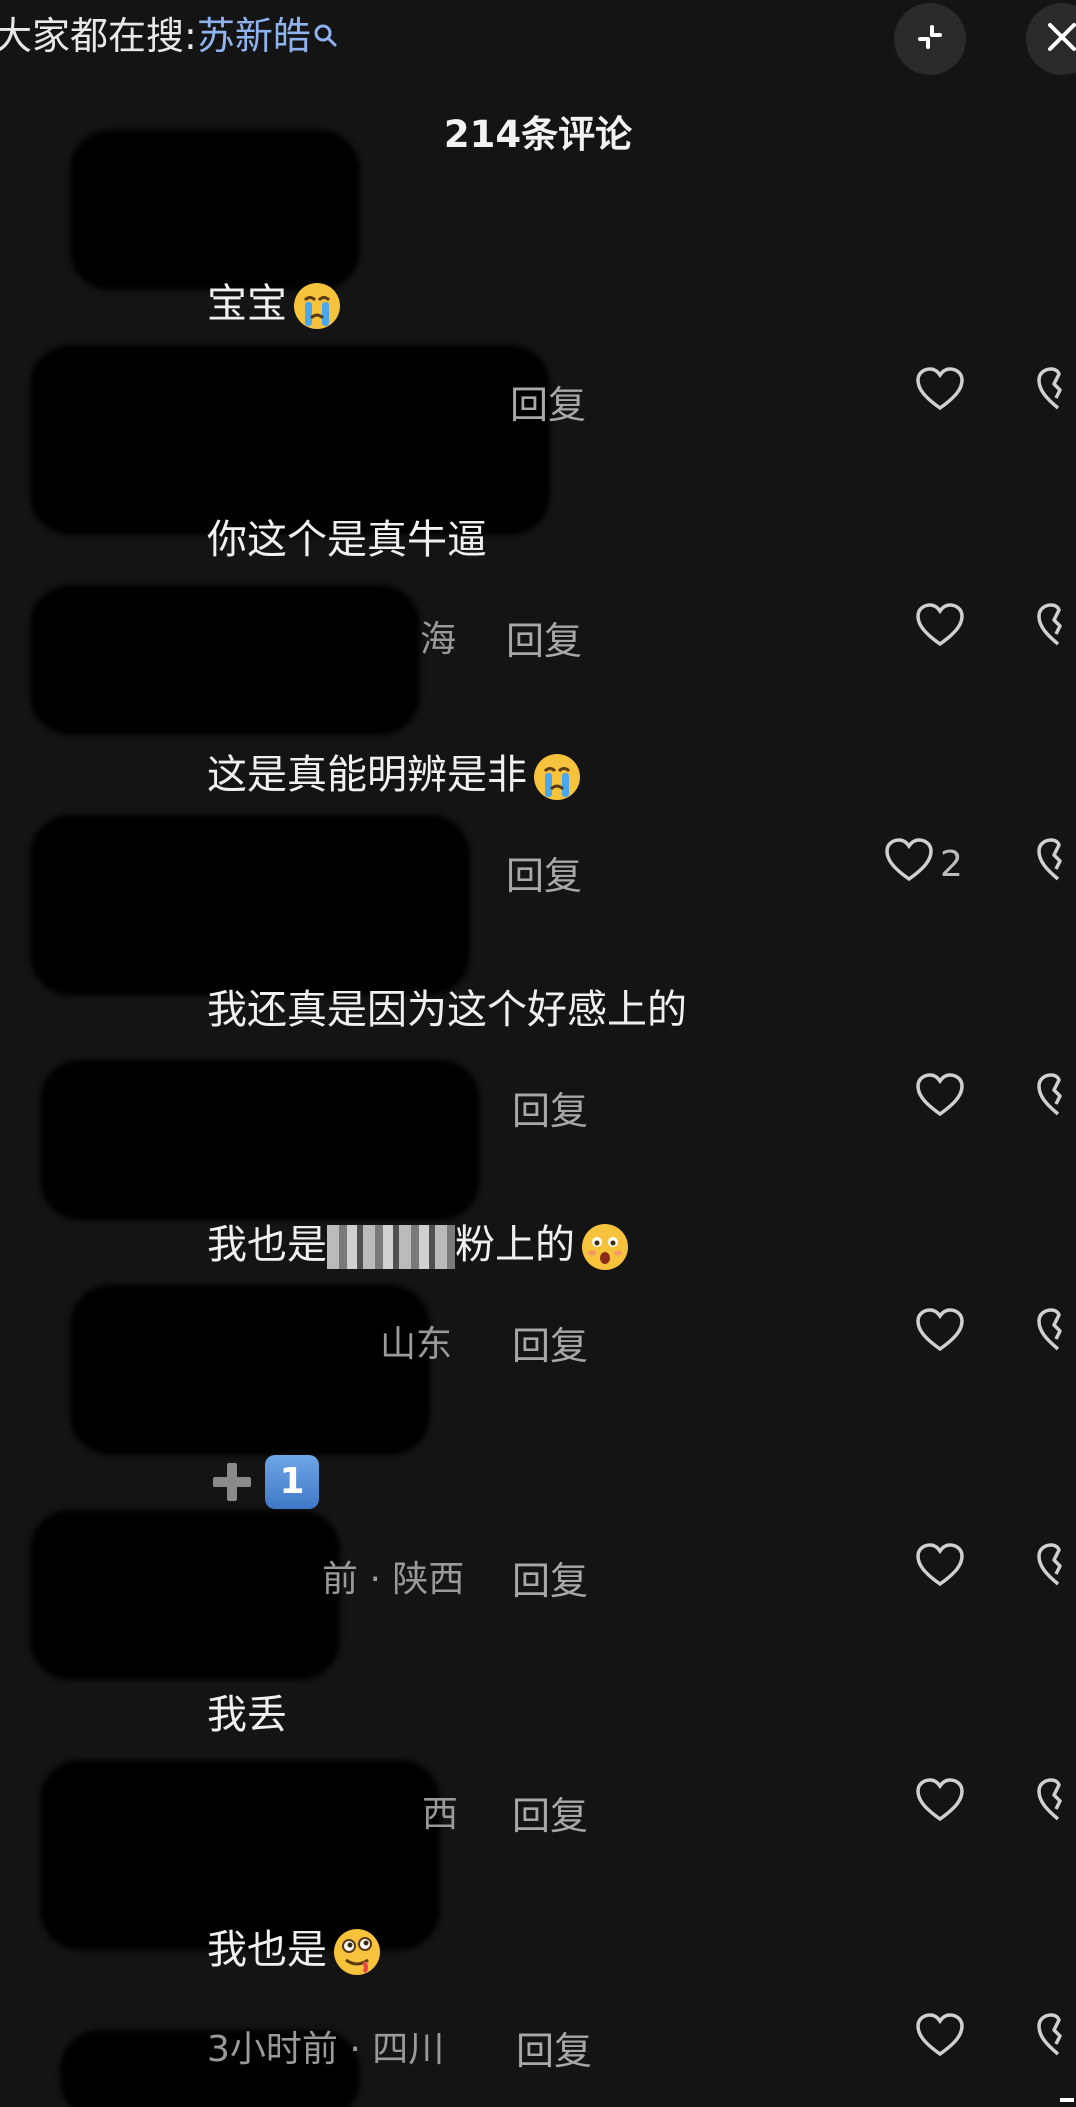 Image resolution: width=1076 pixels, height=2107 pixels. What do you see at coordinates (1059, 39) in the screenshot?
I see `close-icon` at bounding box center [1059, 39].